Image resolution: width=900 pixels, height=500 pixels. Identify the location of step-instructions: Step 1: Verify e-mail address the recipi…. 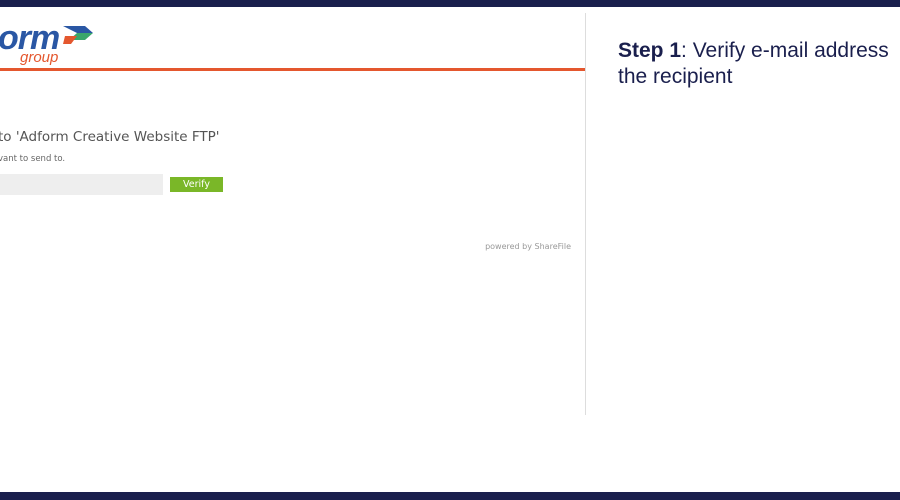
(759, 64).